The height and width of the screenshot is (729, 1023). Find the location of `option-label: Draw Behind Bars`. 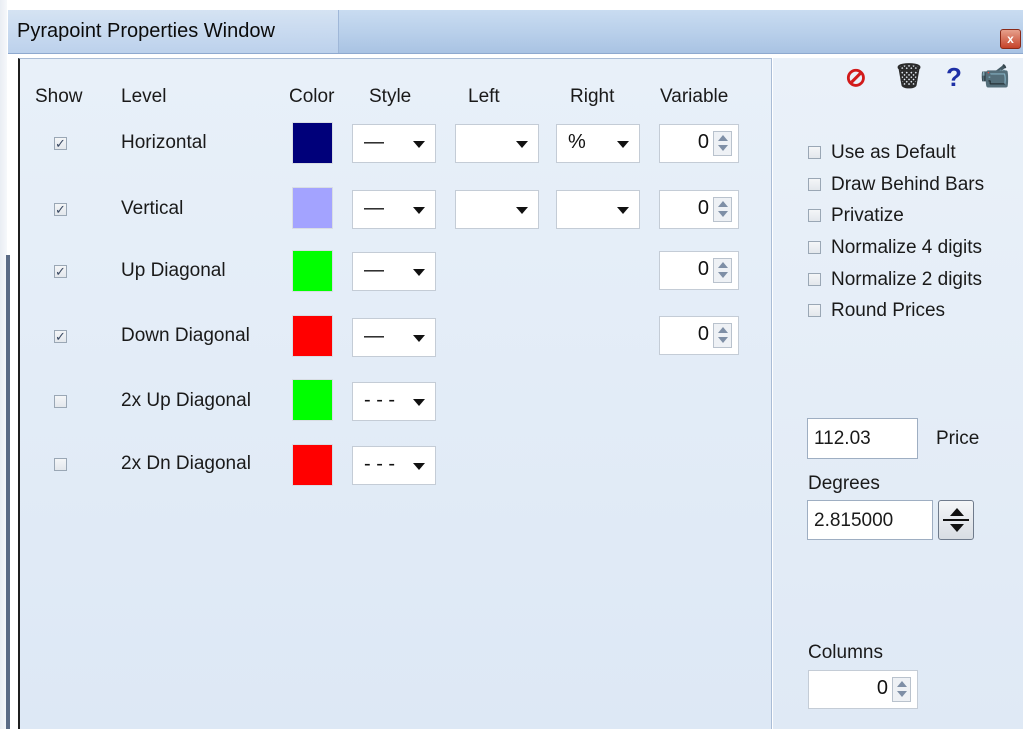

option-label: Draw Behind Bars is located at coordinates (908, 184).